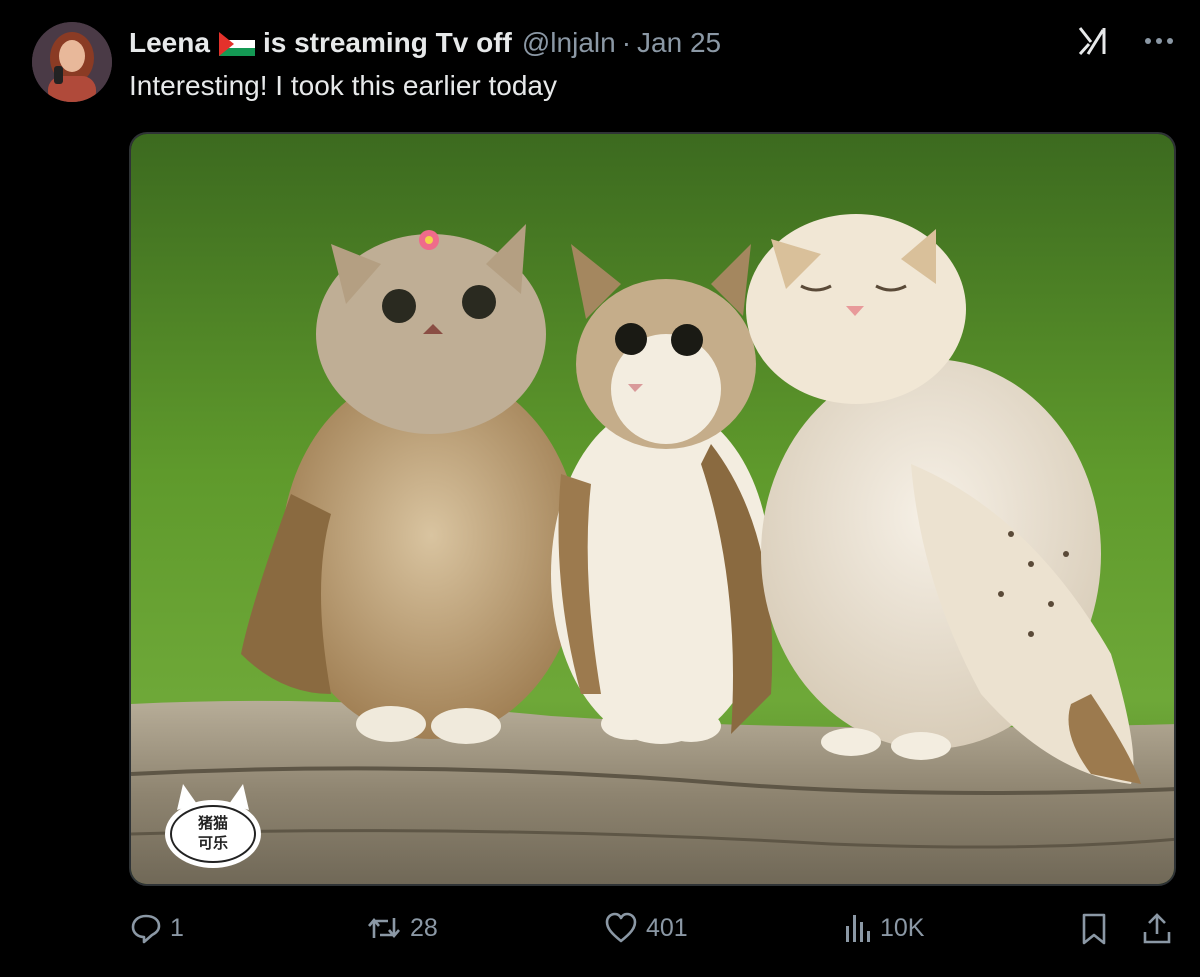 This screenshot has width=1200, height=977. Describe the element at coordinates (169, 43) in the screenshot. I see `display-name: Leena` at that location.